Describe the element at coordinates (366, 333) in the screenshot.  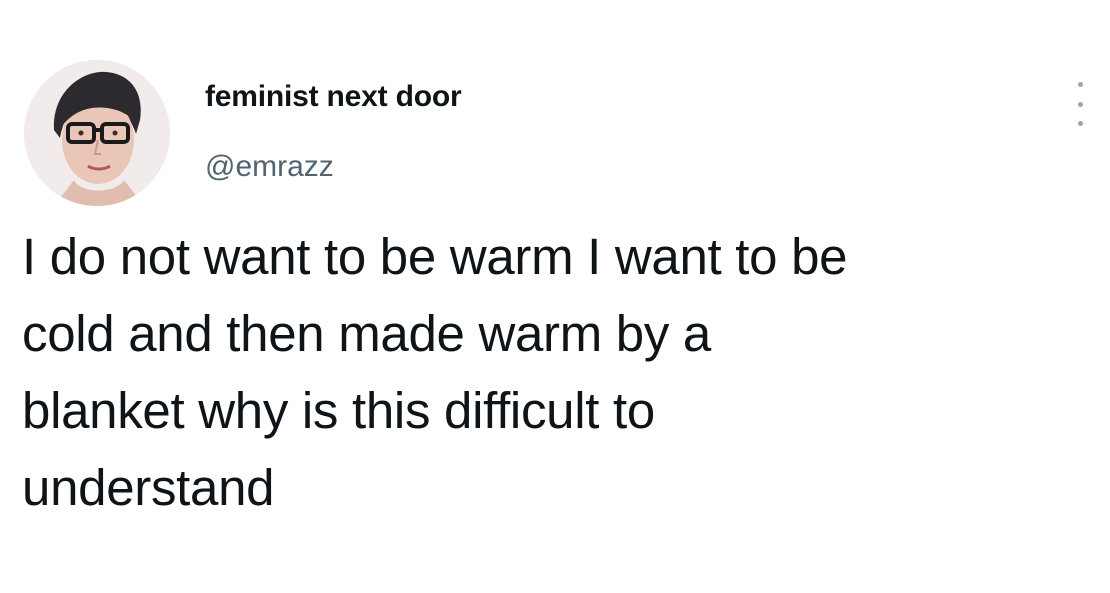
I see `tweet-text-line: cold and then made warm by a` at that location.